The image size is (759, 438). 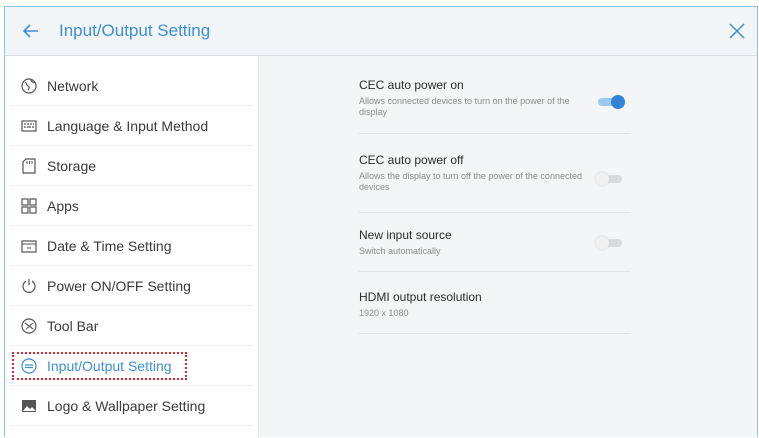 I want to click on setting-title: CEC auto power on, so click(x=411, y=85).